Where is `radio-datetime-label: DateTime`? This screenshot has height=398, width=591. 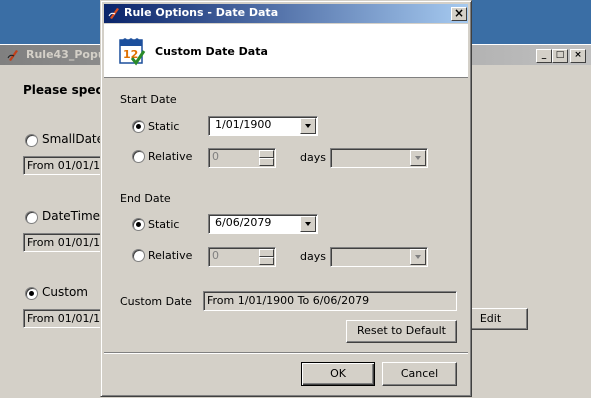 radio-datetime-label: DateTime is located at coordinates (71, 216).